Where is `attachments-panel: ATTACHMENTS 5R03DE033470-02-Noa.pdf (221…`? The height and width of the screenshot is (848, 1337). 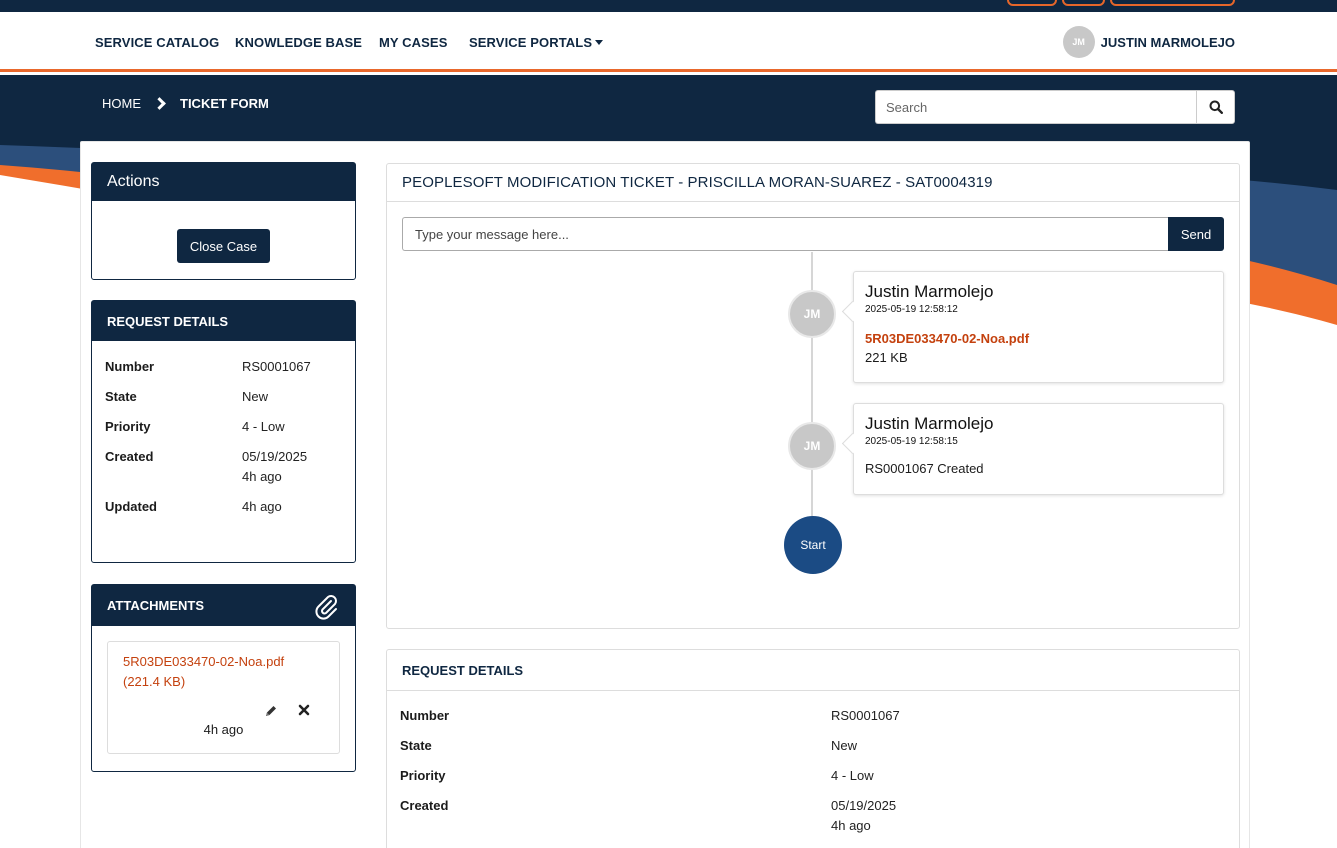
attachments-panel: ATTACHMENTS 5R03DE033470-02-Noa.pdf (221… is located at coordinates (223, 678).